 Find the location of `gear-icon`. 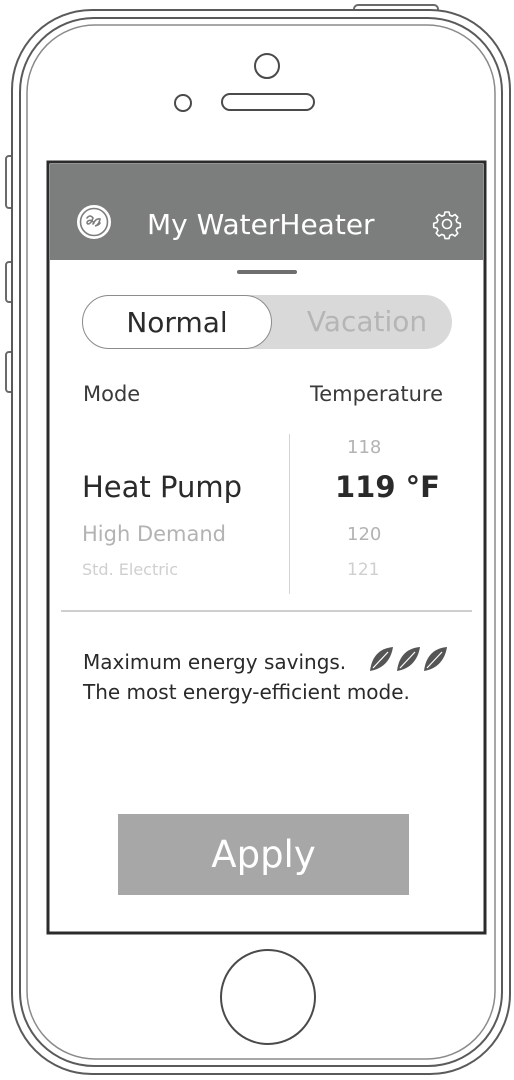

gear-icon is located at coordinates (447, 224).